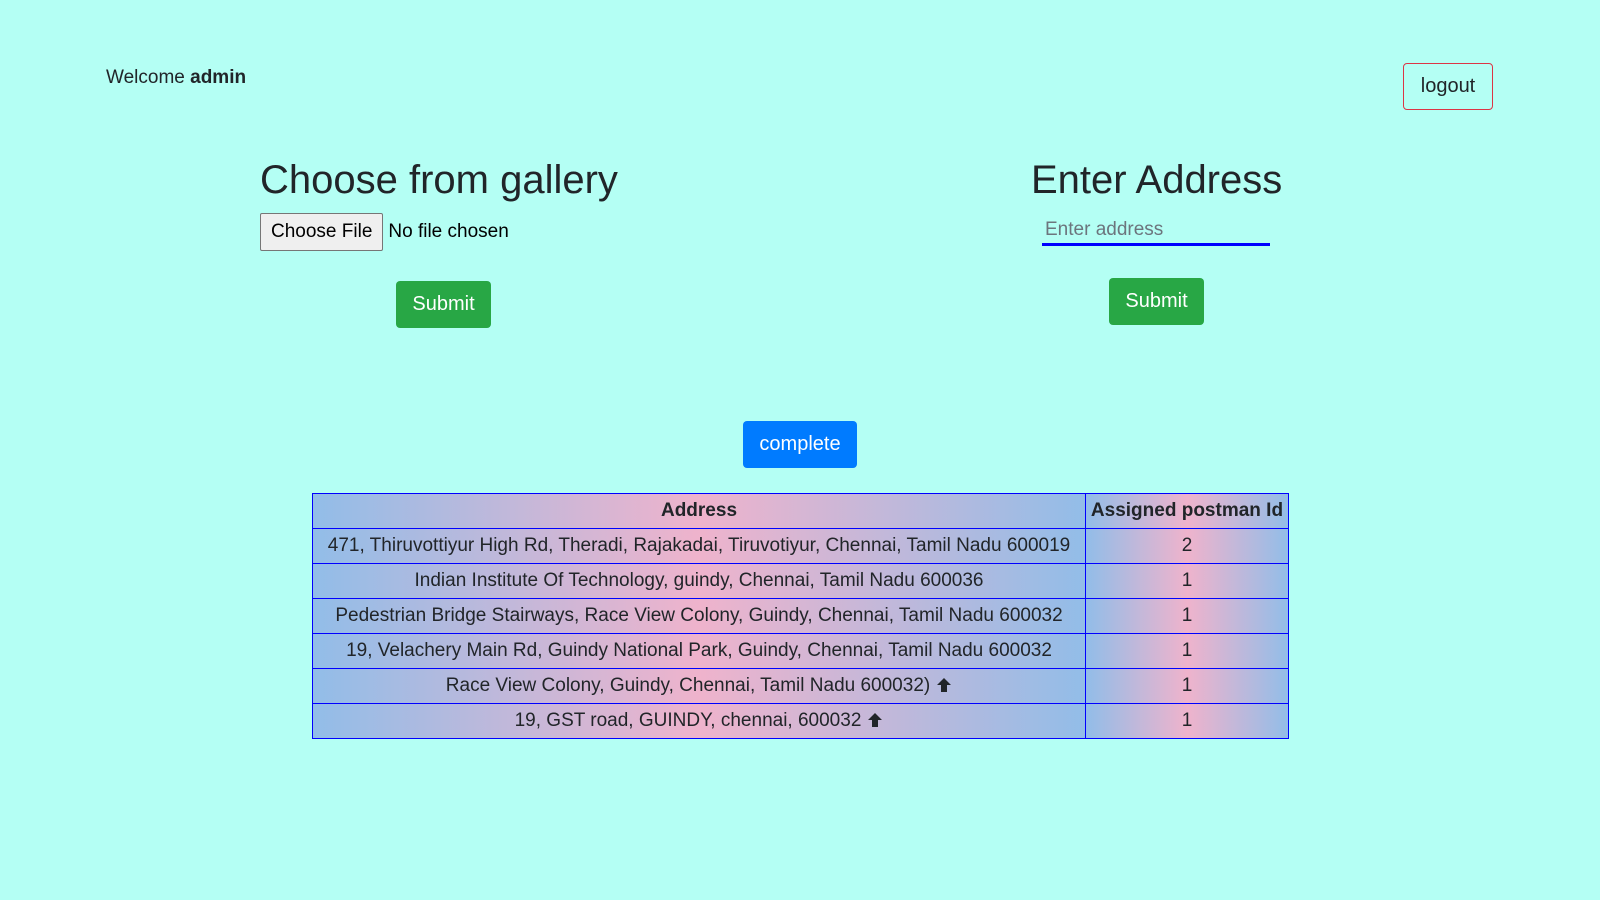 The width and height of the screenshot is (1600, 900). What do you see at coordinates (1187, 511) in the screenshot?
I see `header-postman-id: Assigned postman Id` at bounding box center [1187, 511].